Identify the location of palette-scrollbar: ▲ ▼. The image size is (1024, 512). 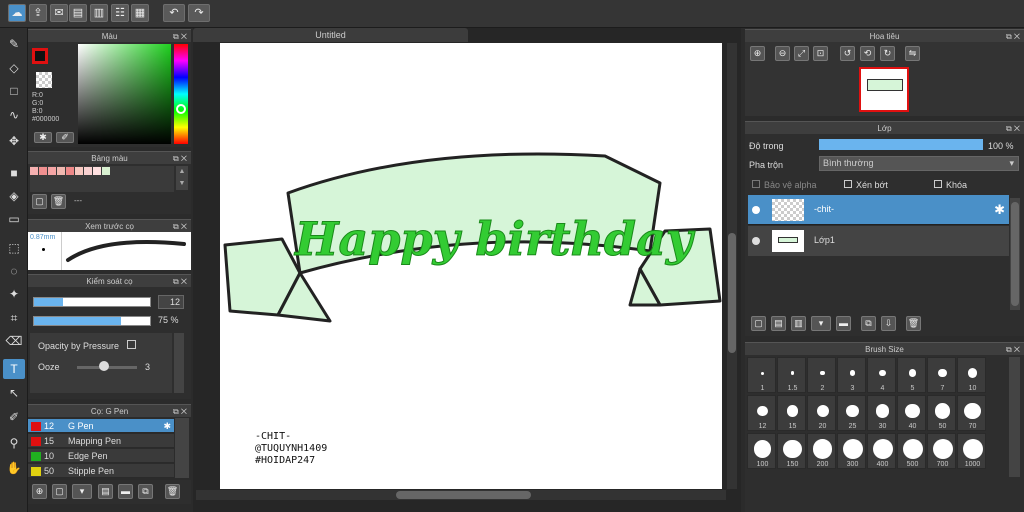
(182, 178).